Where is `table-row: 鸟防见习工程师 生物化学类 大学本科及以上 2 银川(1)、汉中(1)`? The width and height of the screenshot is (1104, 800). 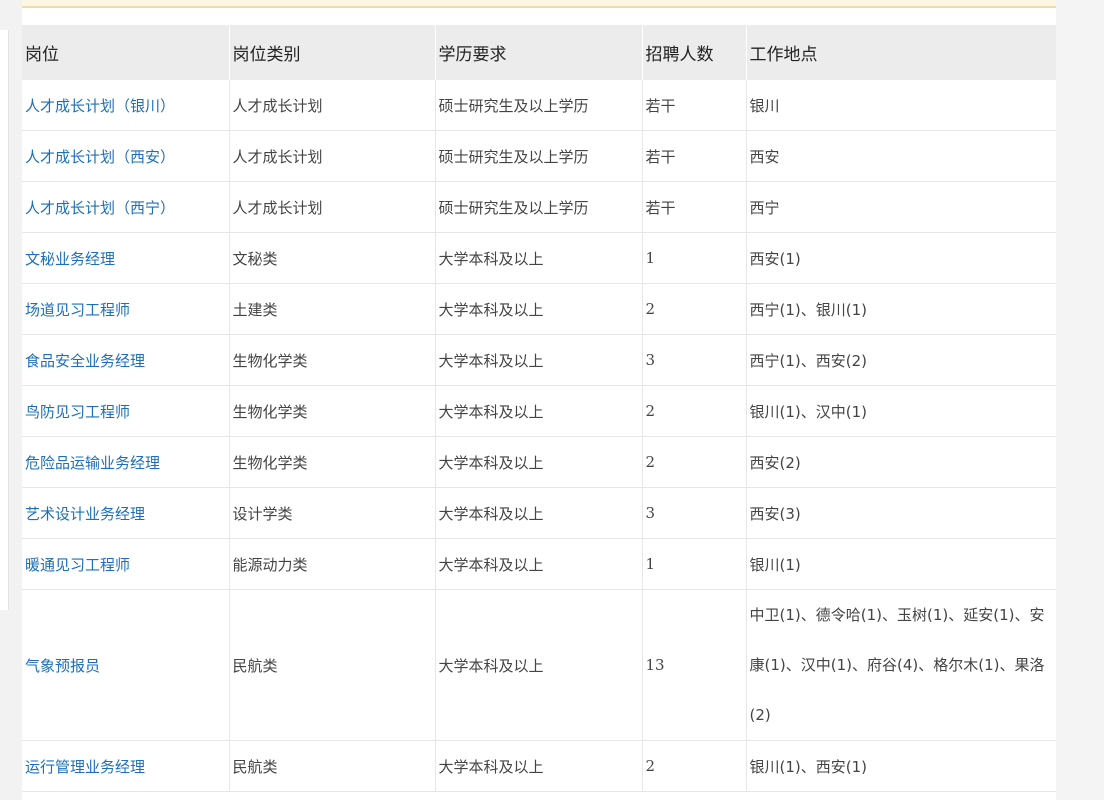 table-row: 鸟防见习工程师 生物化学类 大学本科及以上 2 银川(1)、汉中(1) is located at coordinates (539, 411).